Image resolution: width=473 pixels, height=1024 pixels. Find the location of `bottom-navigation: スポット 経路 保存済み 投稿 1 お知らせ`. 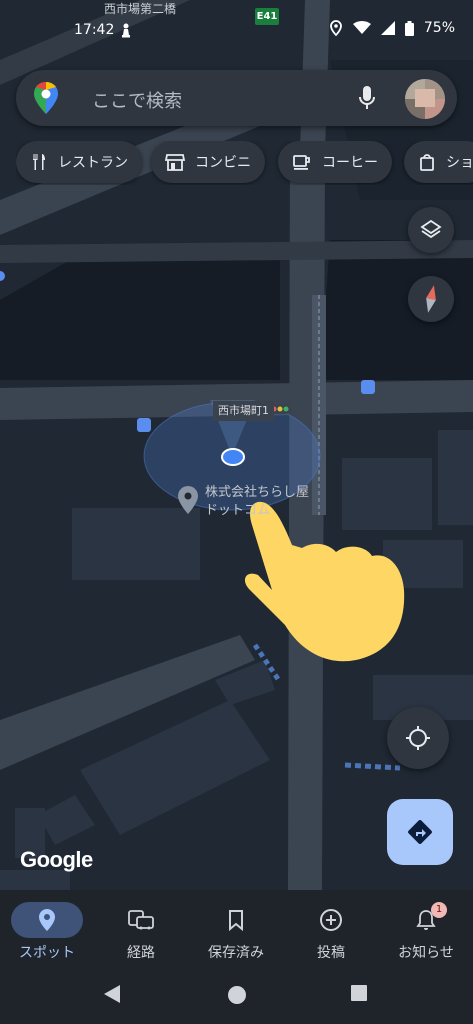

bottom-navigation: スポット 経路 保存済み 投稿 1 お知らせ is located at coordinates (236, 929).